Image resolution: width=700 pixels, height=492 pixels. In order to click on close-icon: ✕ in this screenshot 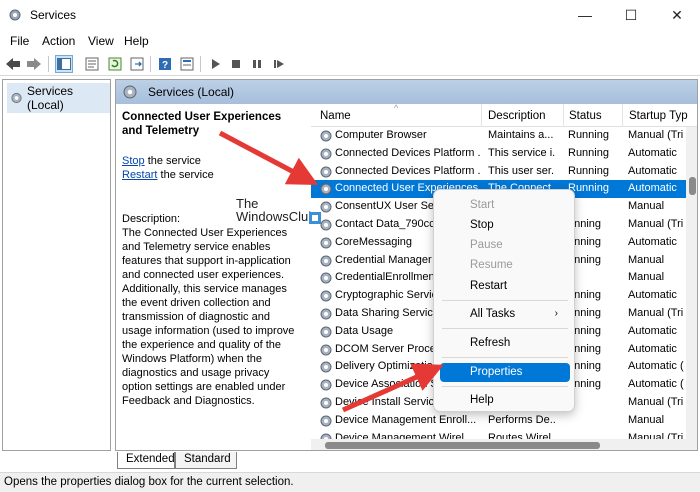, I will do `click(677, 14)`.